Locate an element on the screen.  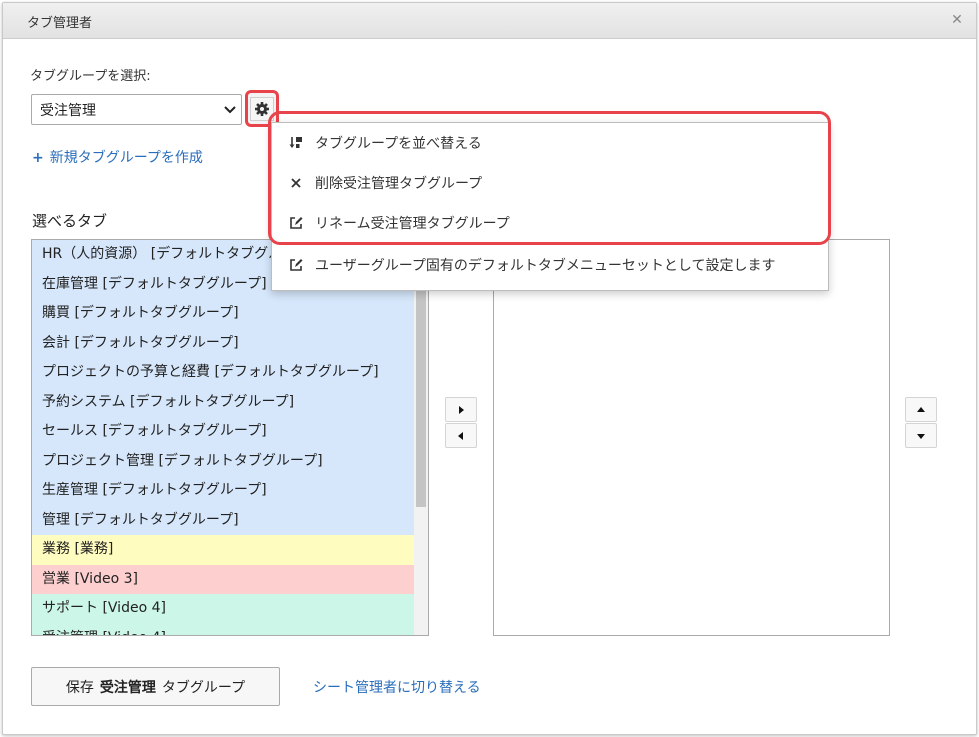
menu-item-set-default: ユーザーグループ固有のデフォルトタブメニューセットとして設定します is located at coordinates (550, 265).